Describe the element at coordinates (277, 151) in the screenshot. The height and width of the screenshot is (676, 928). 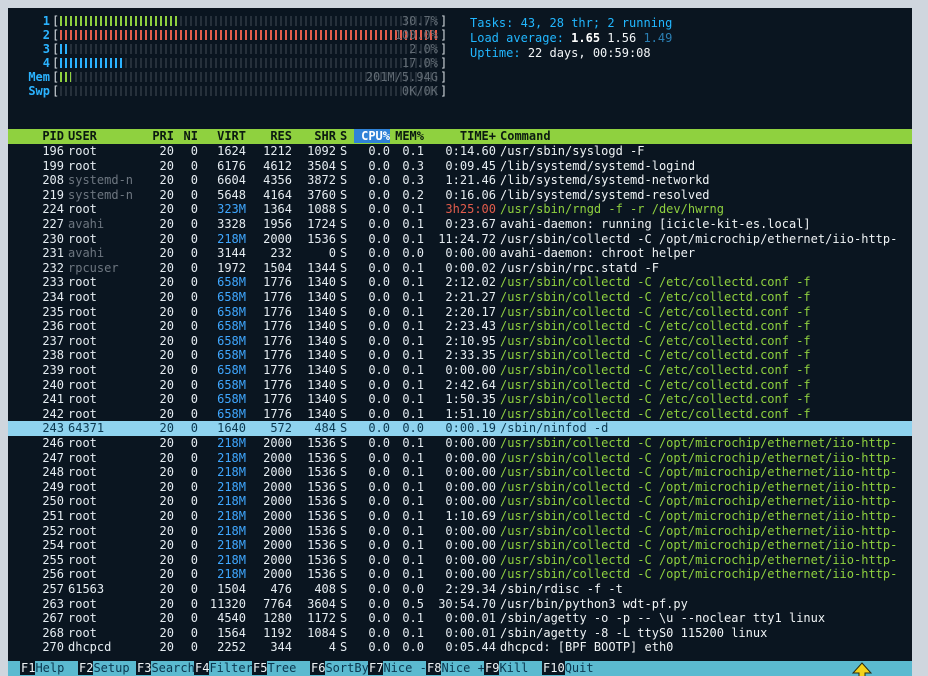
I see `cell-res: 1212` at that location.